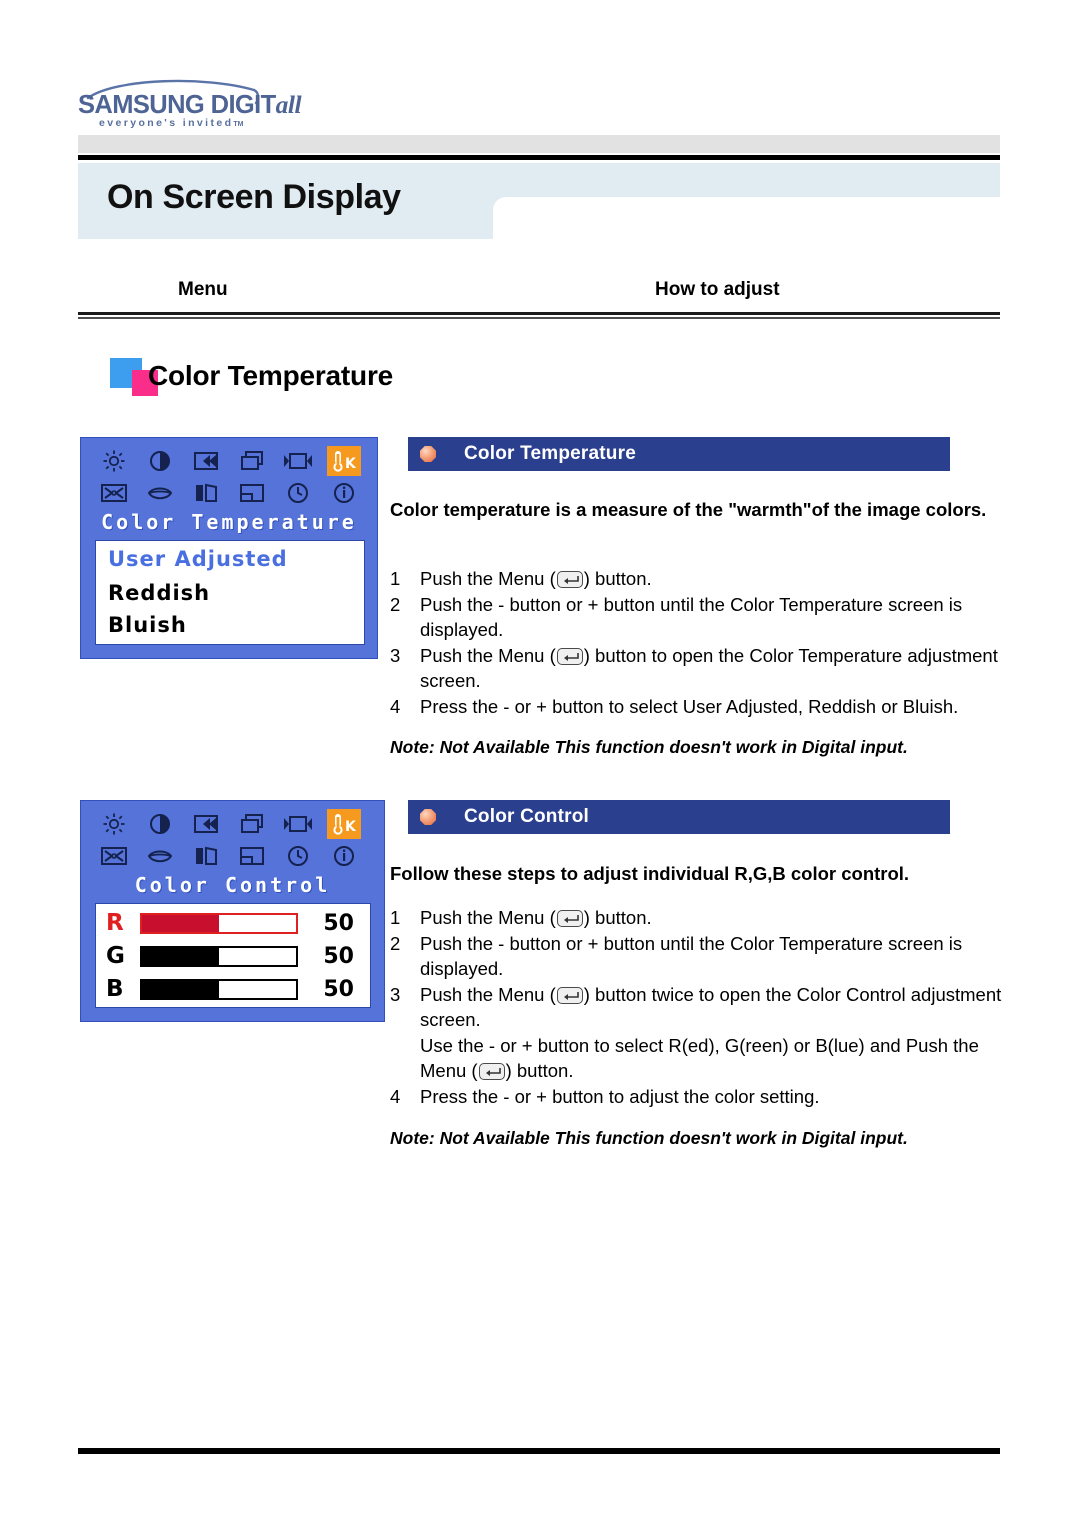 This screenshot has height=1528, width=1080. What do you see at coordinates (230, 592) in the screenshot?
I see `osd-option-list: User Adjusted Reddish Bluish` at bounding box center [230, 592].